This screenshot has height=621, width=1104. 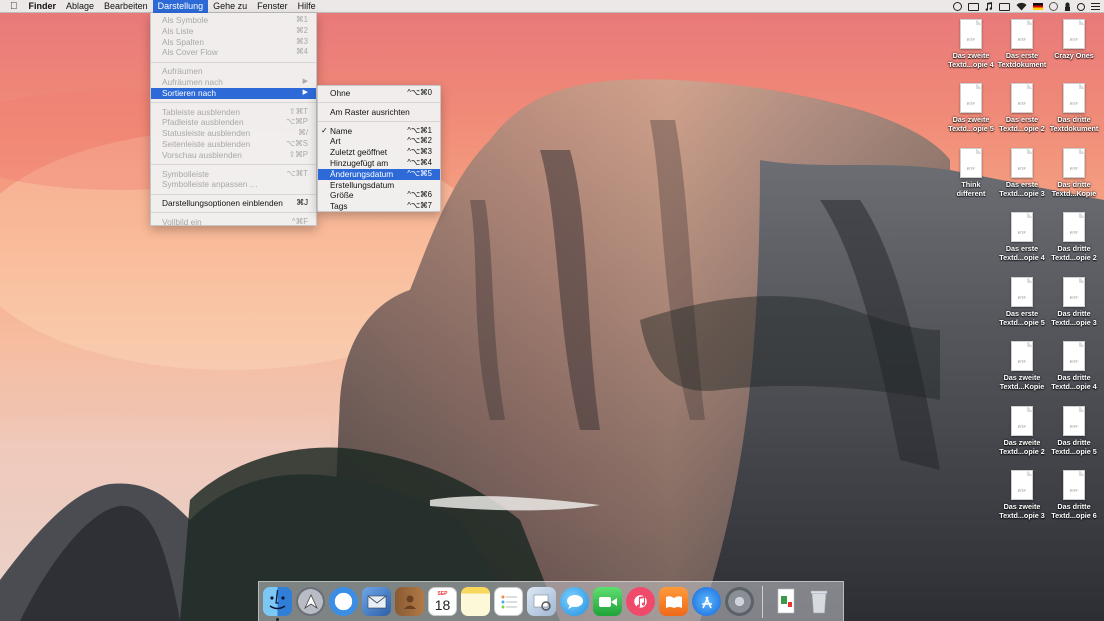 What do you see at coordinates (1022, 366) in the screenshot?
I see `desktop-file-das-zweite-kopie: RTF Das zweite Textd...Kopie` at bounding box center [1022, 366].